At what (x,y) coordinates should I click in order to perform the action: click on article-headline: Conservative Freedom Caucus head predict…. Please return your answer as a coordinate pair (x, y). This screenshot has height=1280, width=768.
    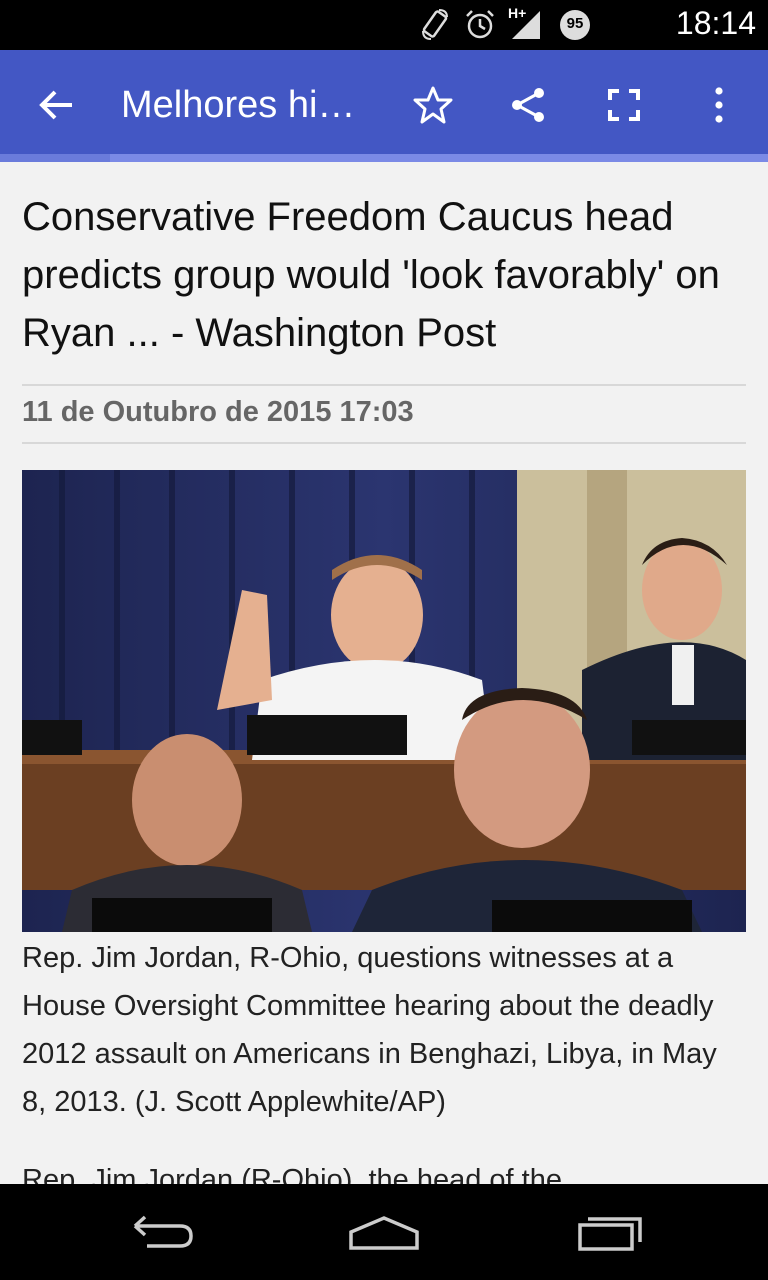
    Looking at the image, I should click on (371, 275).